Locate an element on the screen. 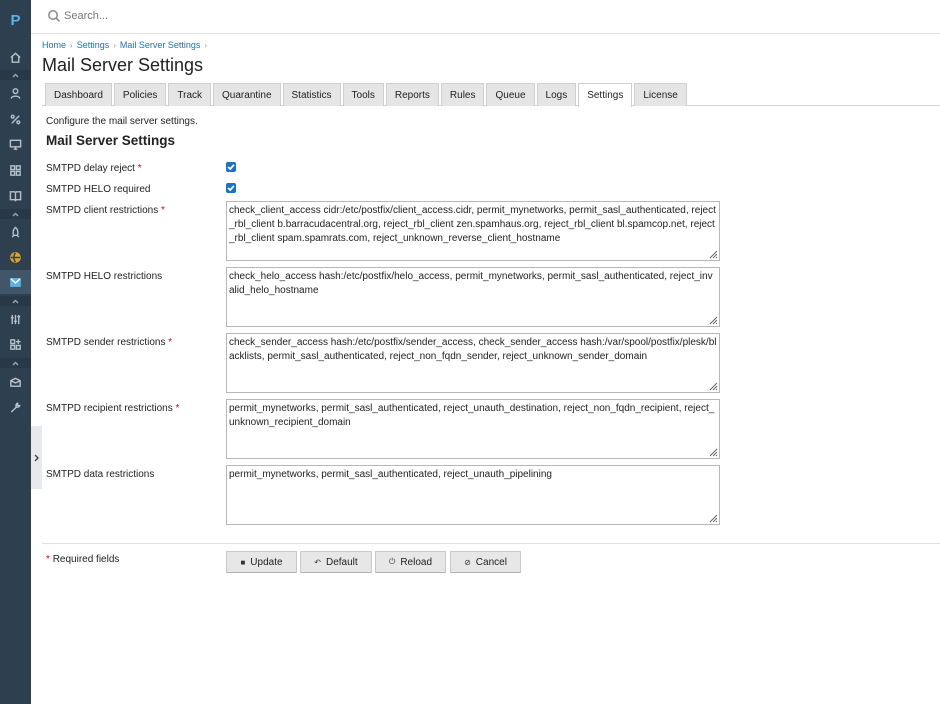  tab-reports: Reports is located at coordinates (412, 94).